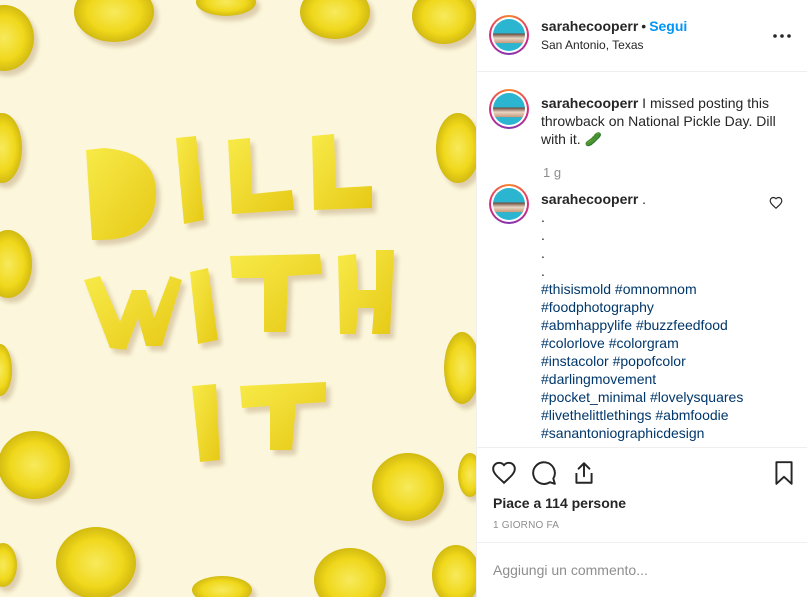  What do you see at coordinates (642, 494) in the screenshot?
I see `action-bar: Piace a 114 persone 1 GIORNO FA` at bounding box center [642, 494].